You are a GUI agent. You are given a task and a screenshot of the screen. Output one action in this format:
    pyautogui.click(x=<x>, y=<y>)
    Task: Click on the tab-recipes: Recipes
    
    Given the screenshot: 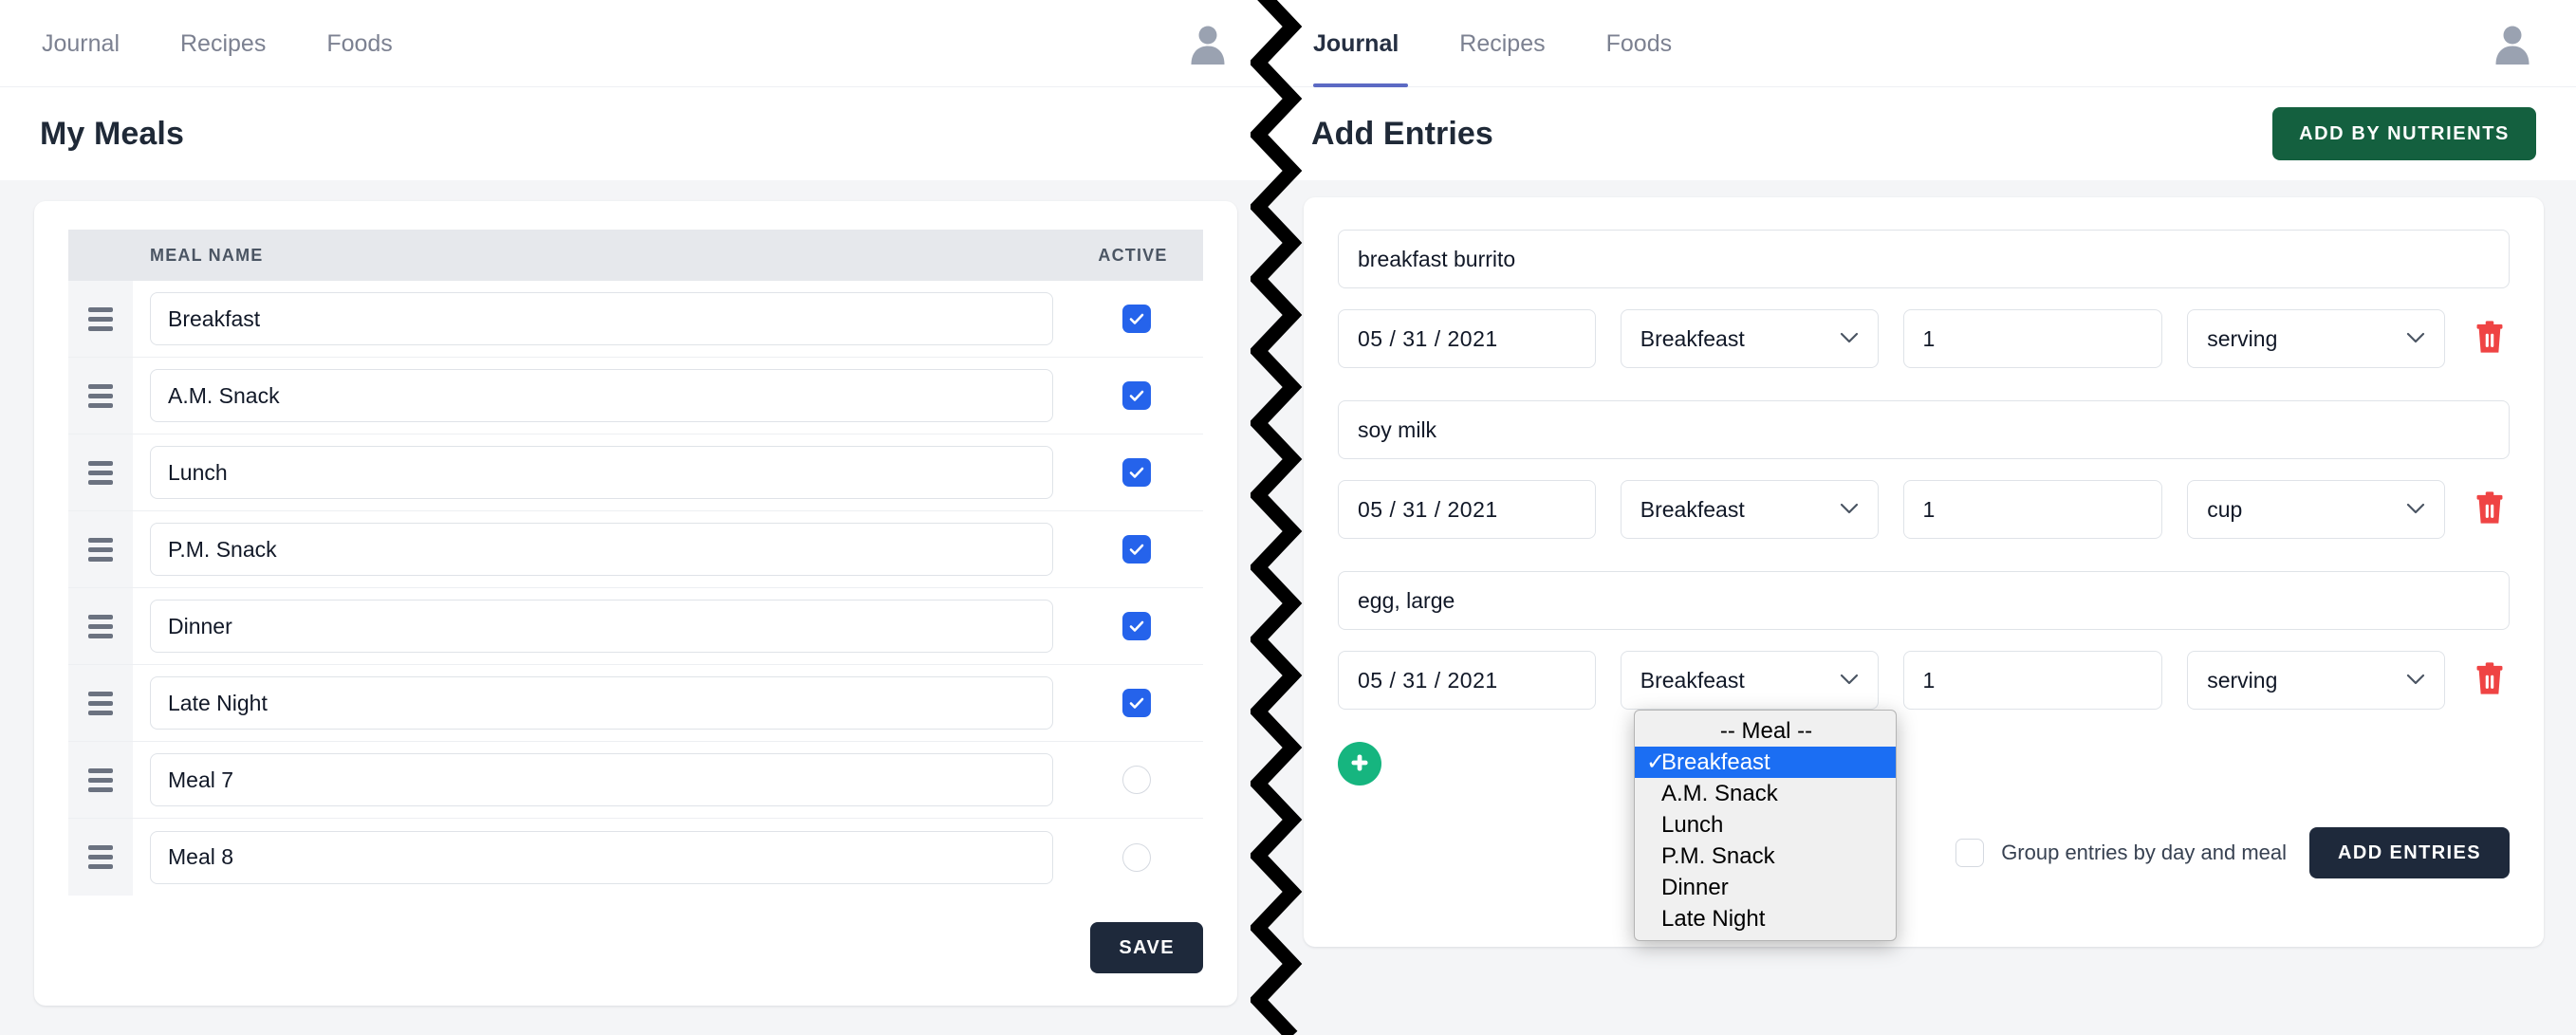 What is the action you would take?
    pyautogui.click(x=1502, y=43)
    